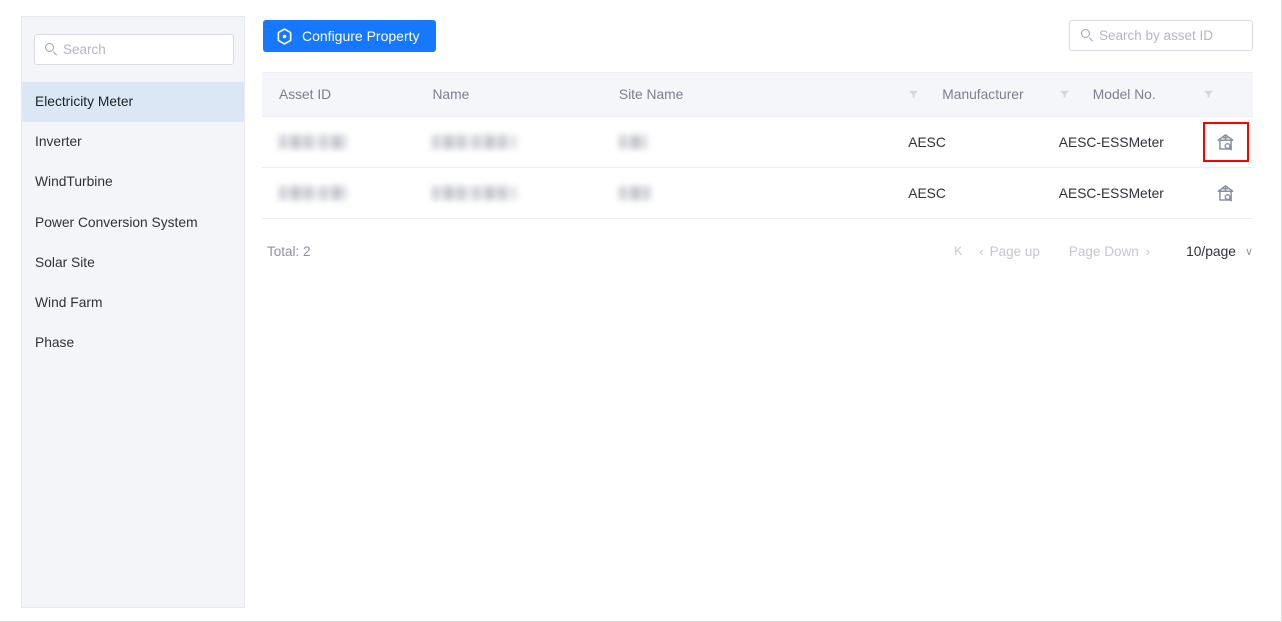  Describe the element at coordinates (1248, 251) in the screenshot. I see `chevron-down-icon: ∨` at that location.